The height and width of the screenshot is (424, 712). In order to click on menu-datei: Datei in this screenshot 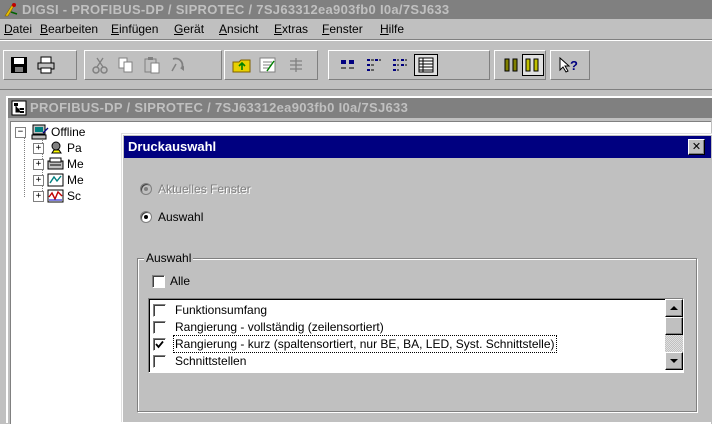, I will do `click(18, 29)`.